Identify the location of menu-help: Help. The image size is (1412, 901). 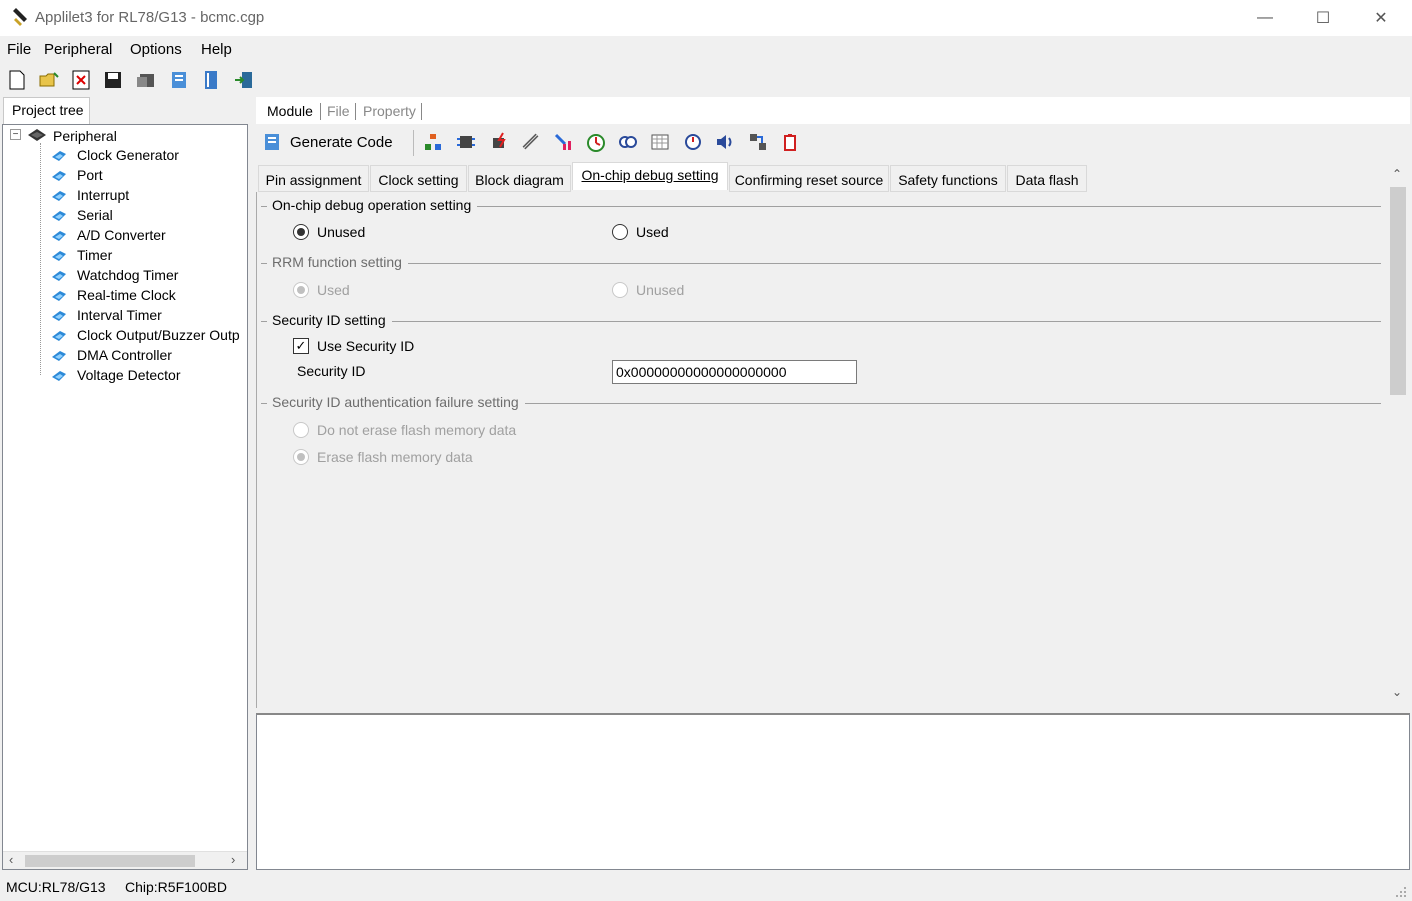
(216, 49).